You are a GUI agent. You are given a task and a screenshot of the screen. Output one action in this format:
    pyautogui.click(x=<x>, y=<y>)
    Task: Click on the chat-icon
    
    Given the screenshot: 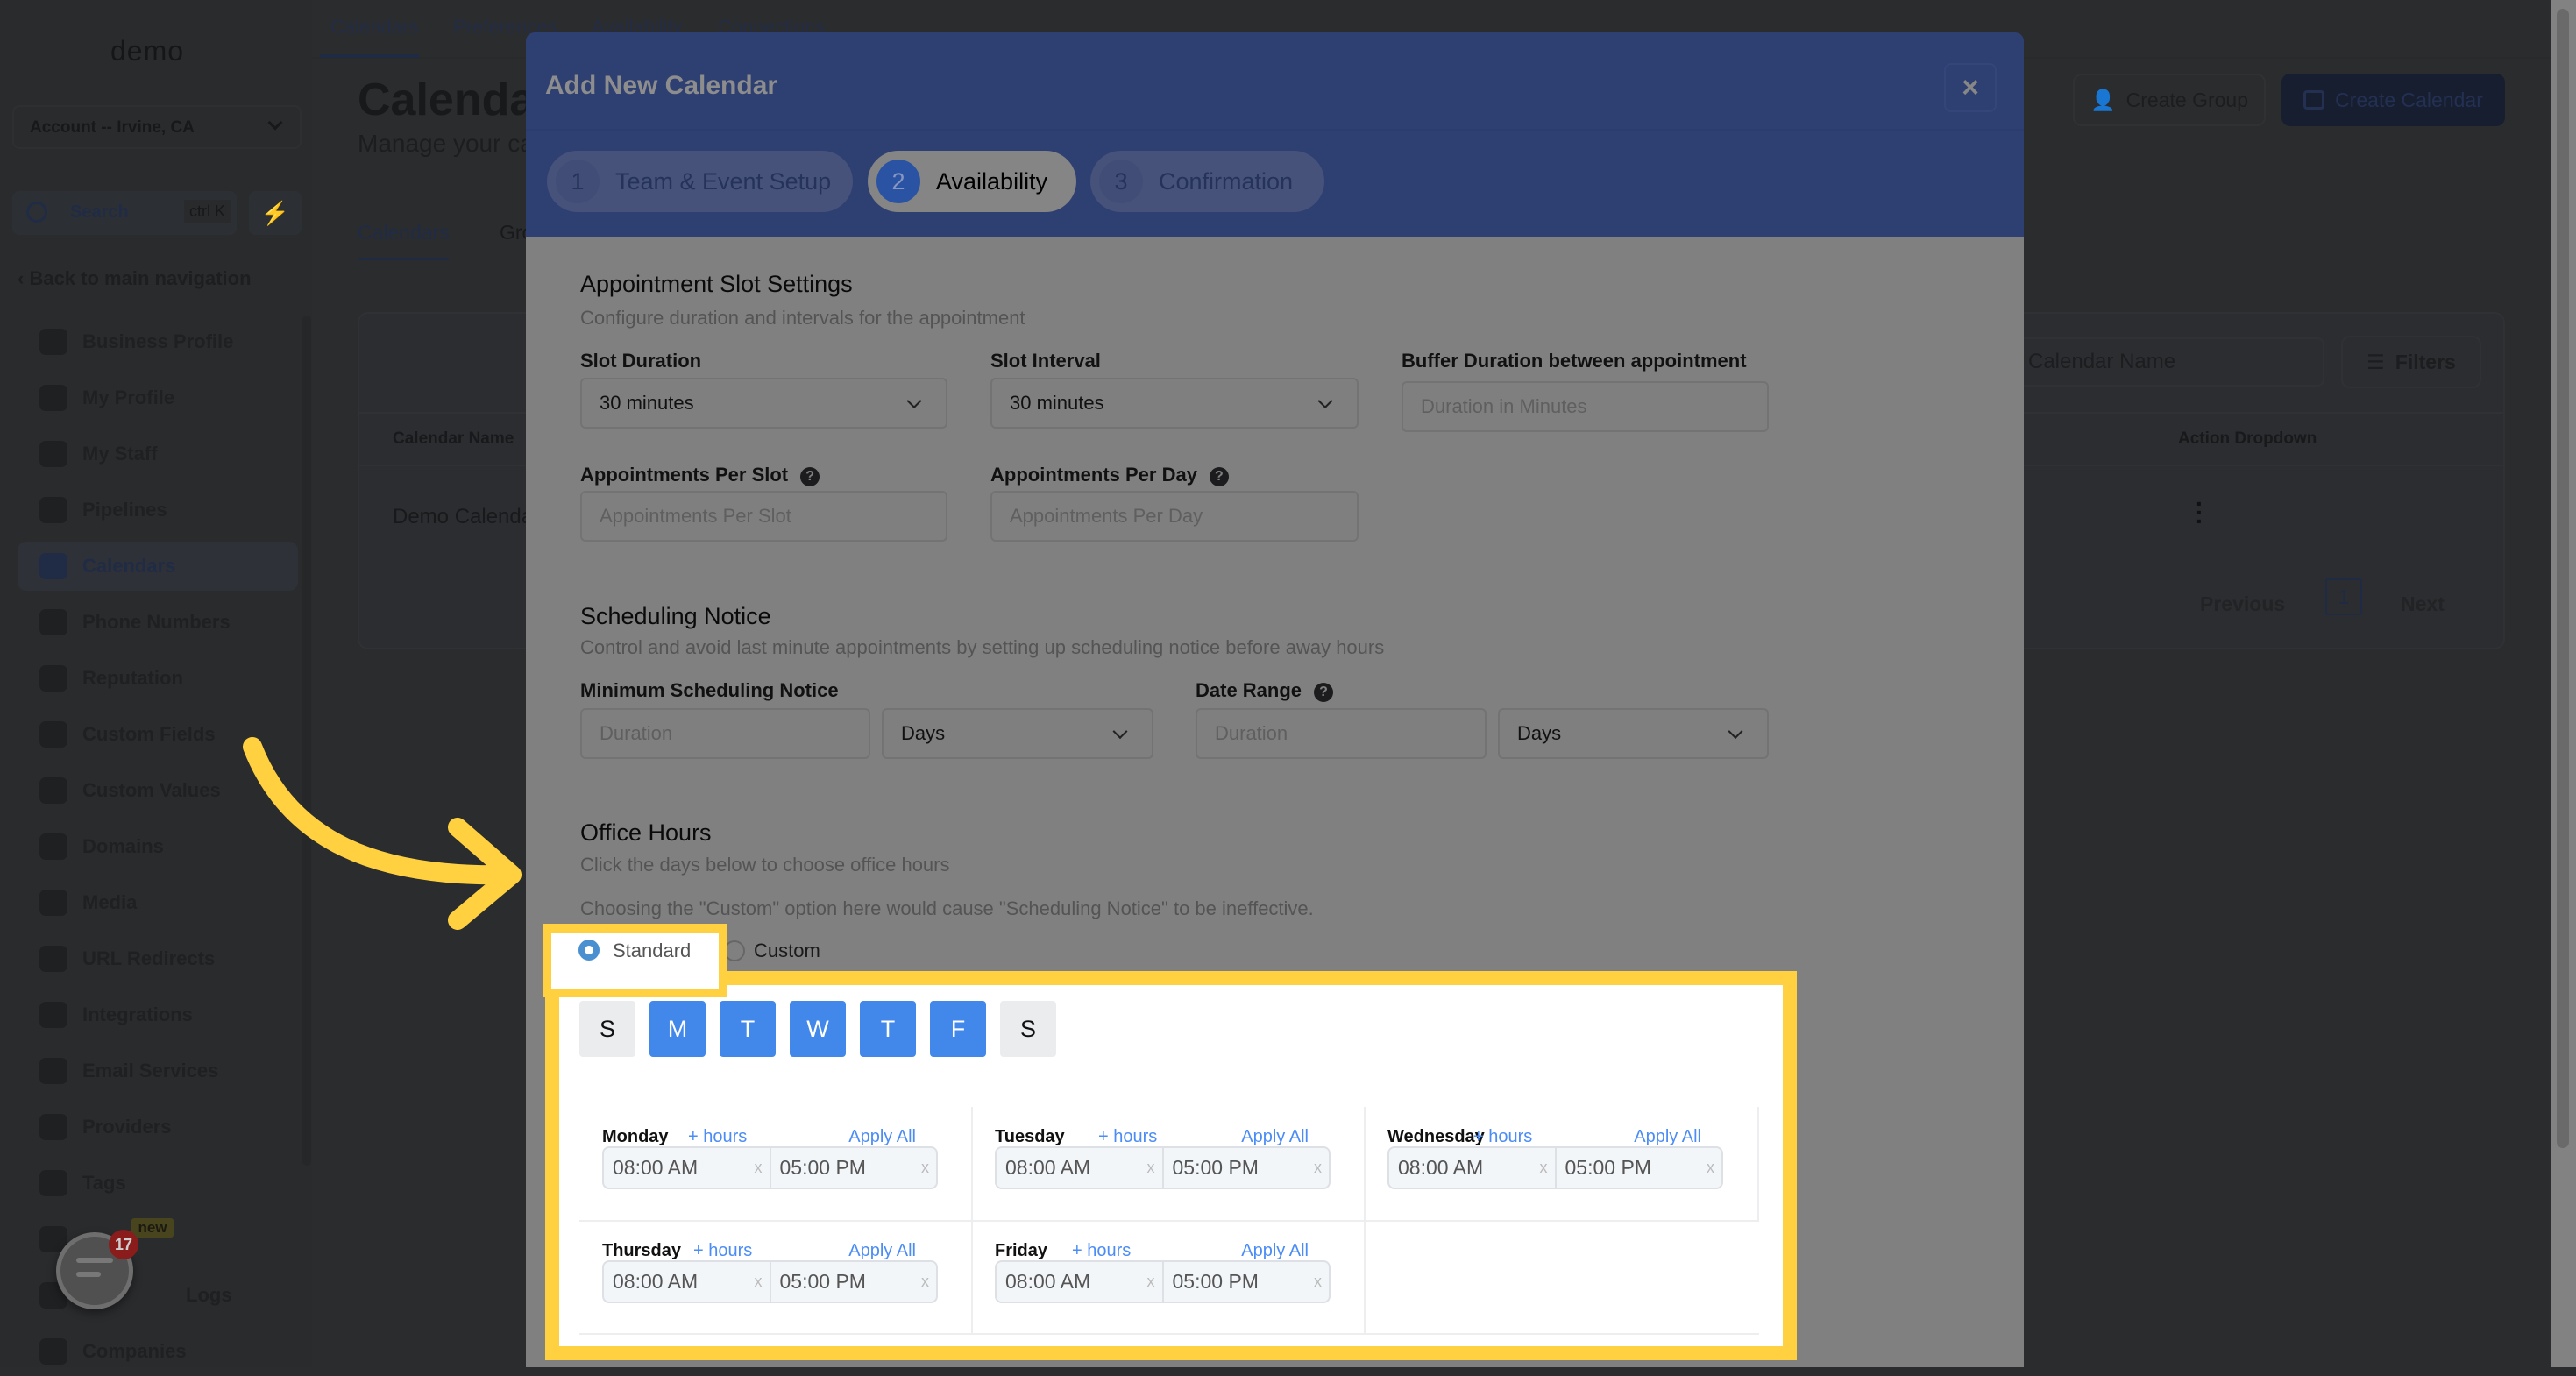 What is the action you would take?
    pyautogui.click(x=94, y=1260)
    